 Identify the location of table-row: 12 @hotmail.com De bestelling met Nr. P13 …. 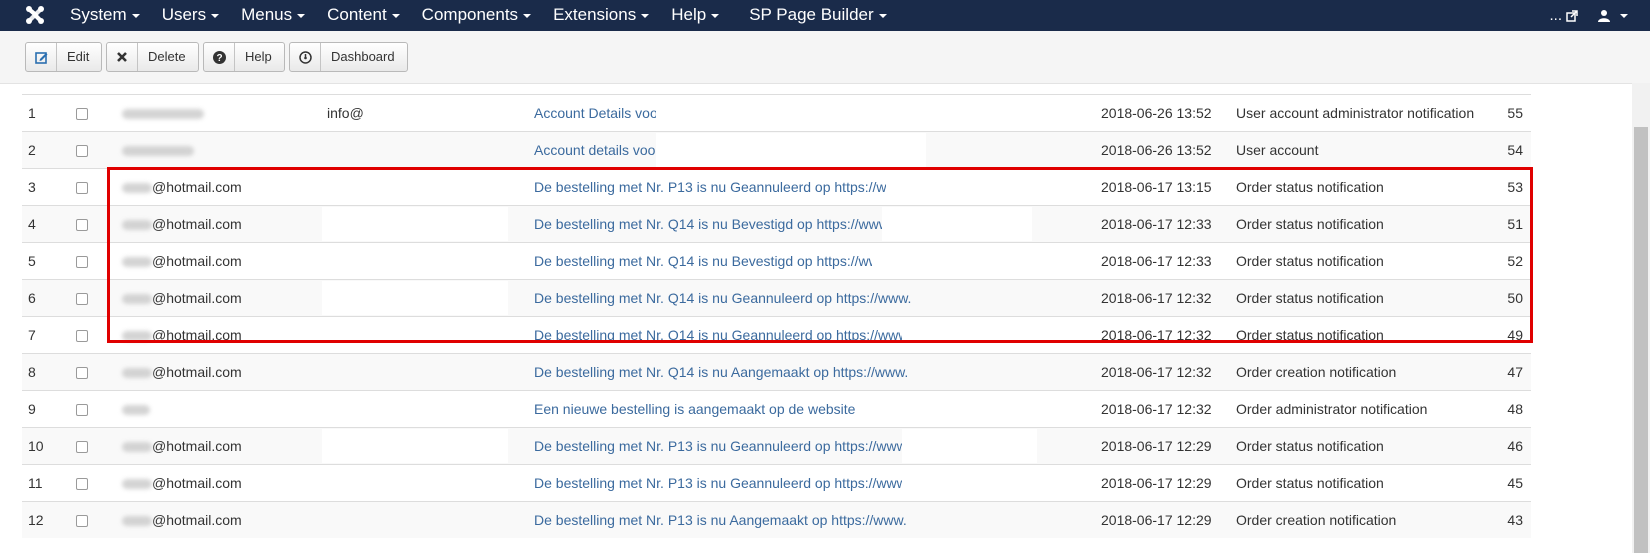
(776, 519).